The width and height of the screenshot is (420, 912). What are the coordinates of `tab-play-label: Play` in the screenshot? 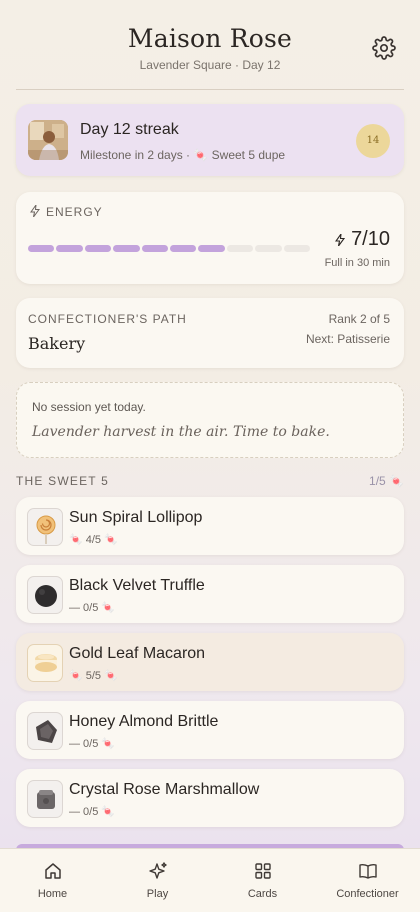 It's located at (157, 894).